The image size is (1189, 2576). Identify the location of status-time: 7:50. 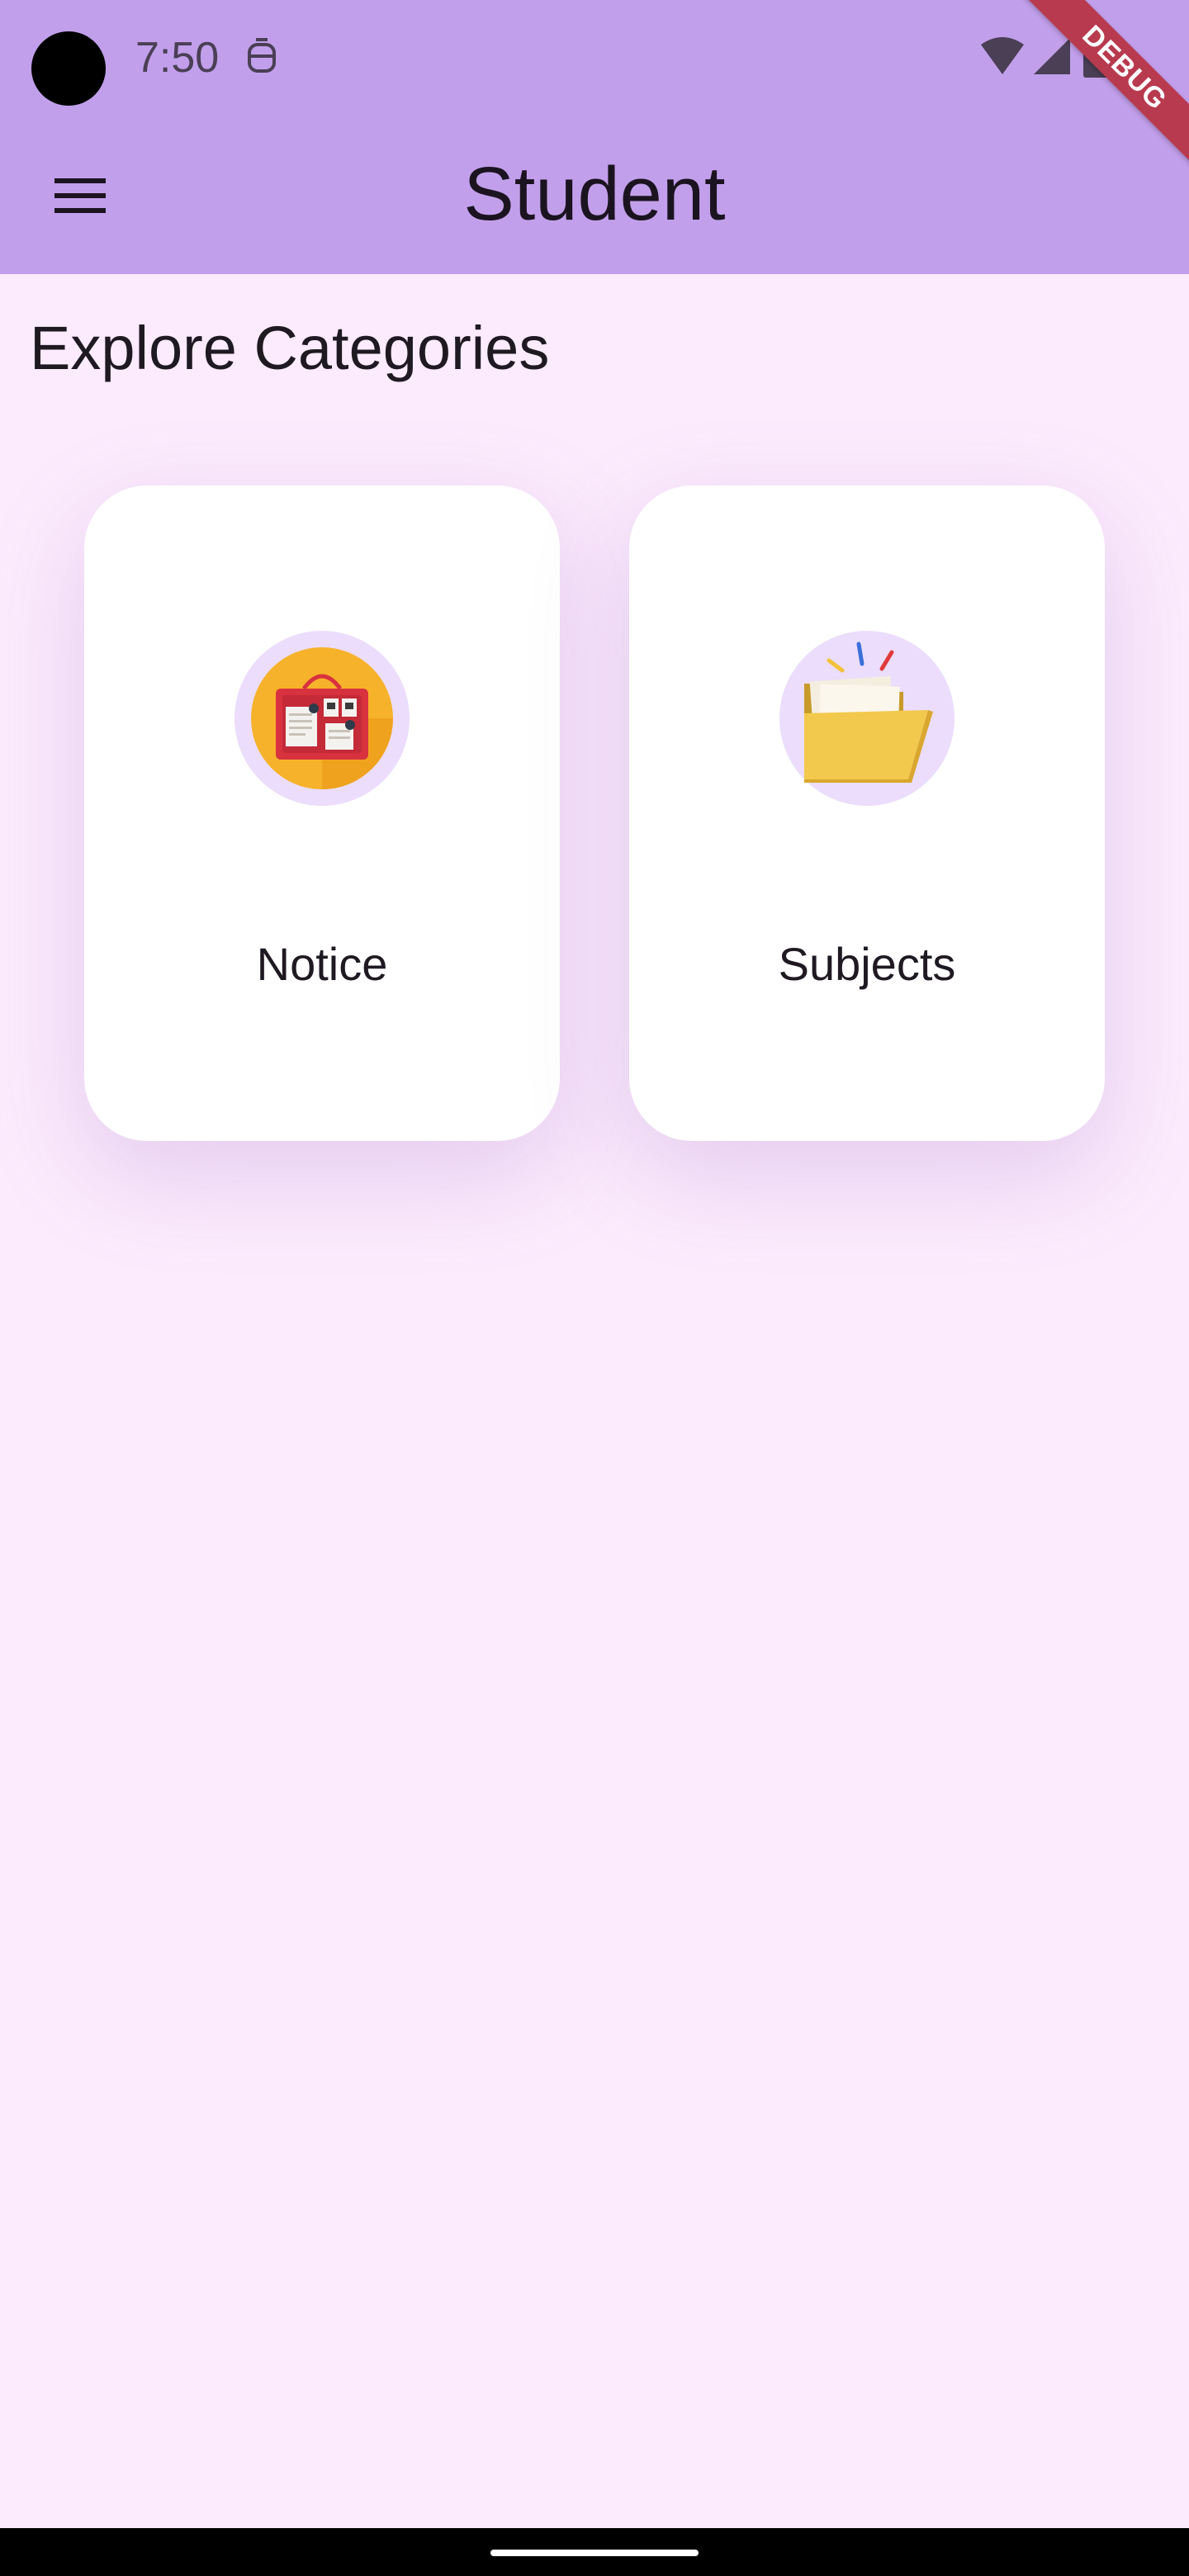
(177, 58).